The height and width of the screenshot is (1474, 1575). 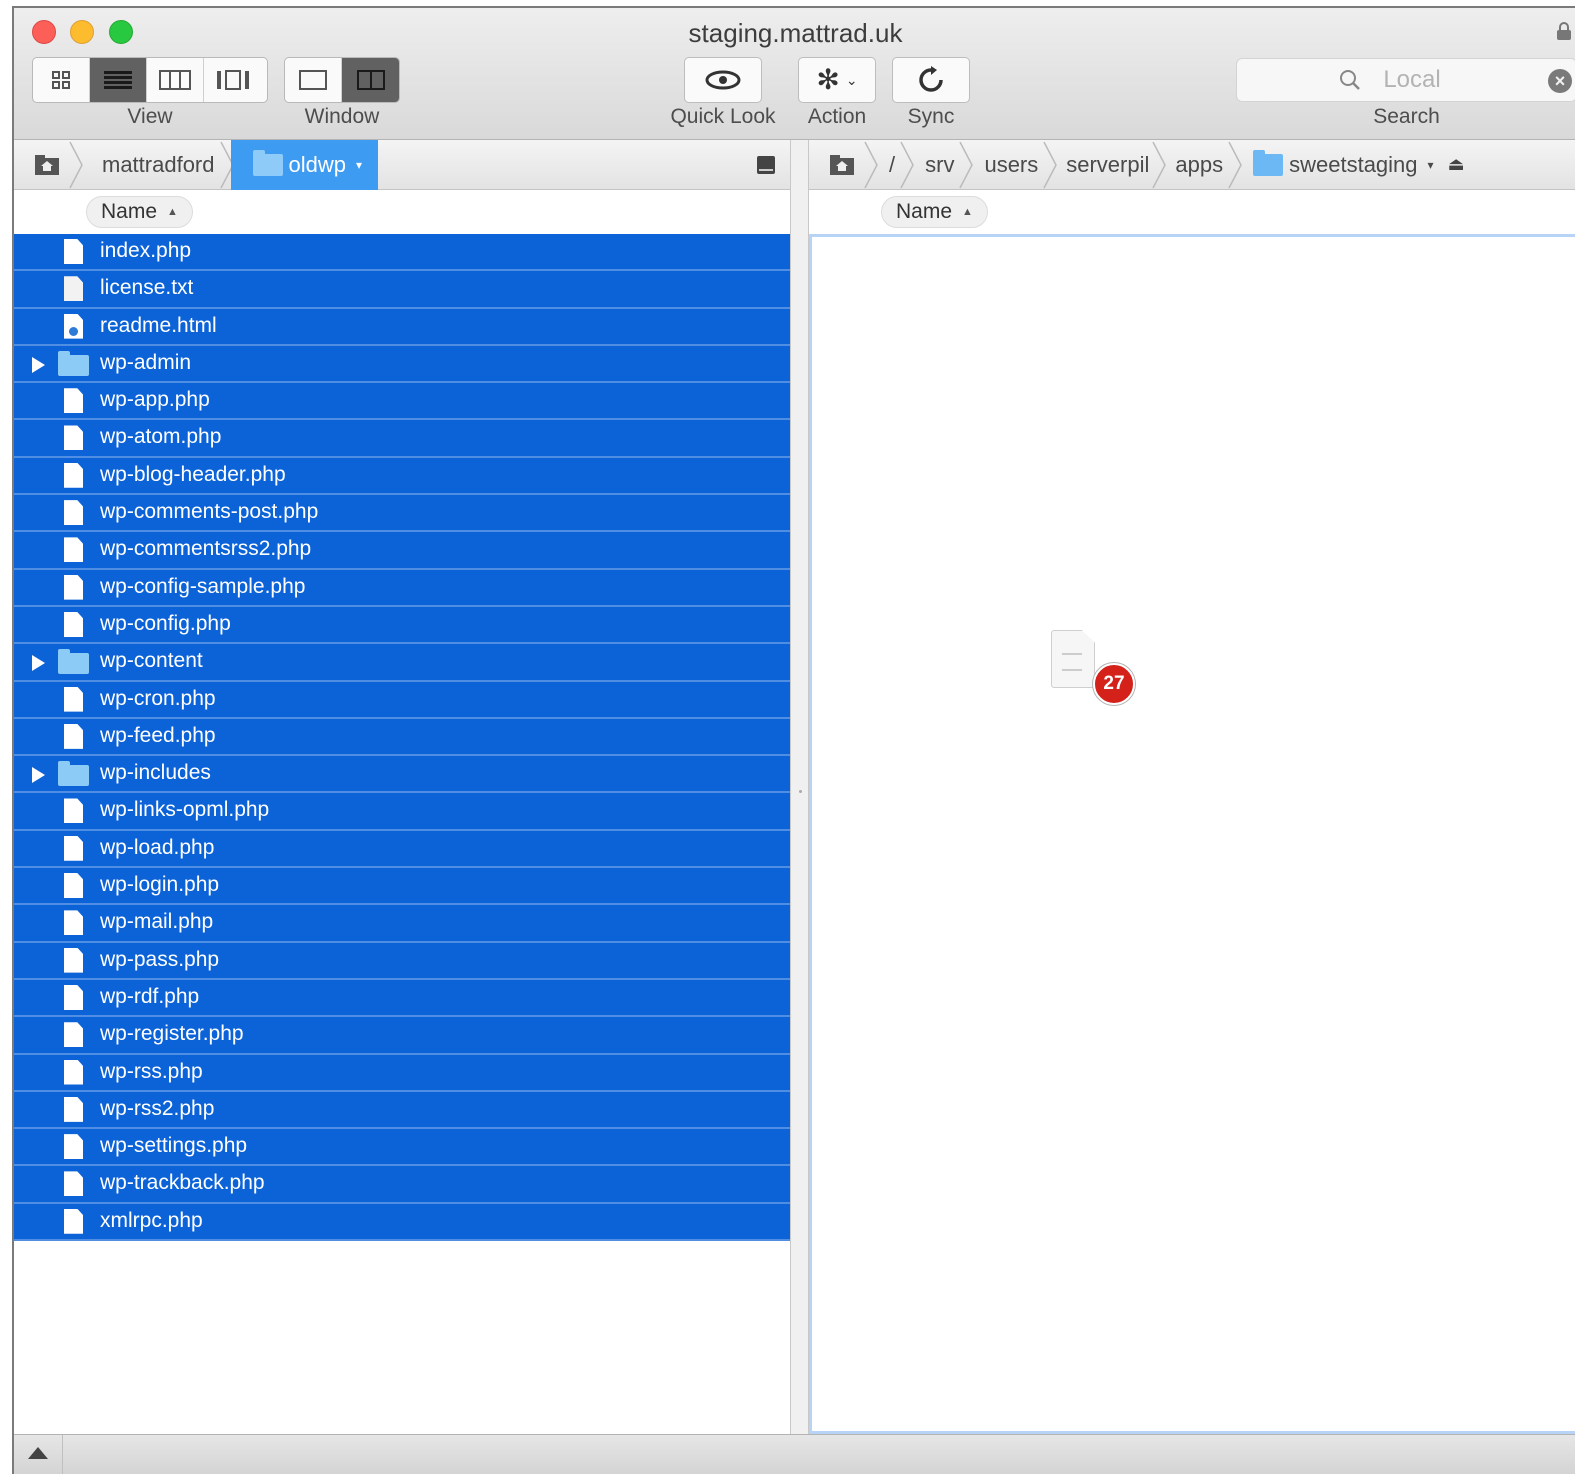 I want to click on column-view-button, so click(x=175, y=80).